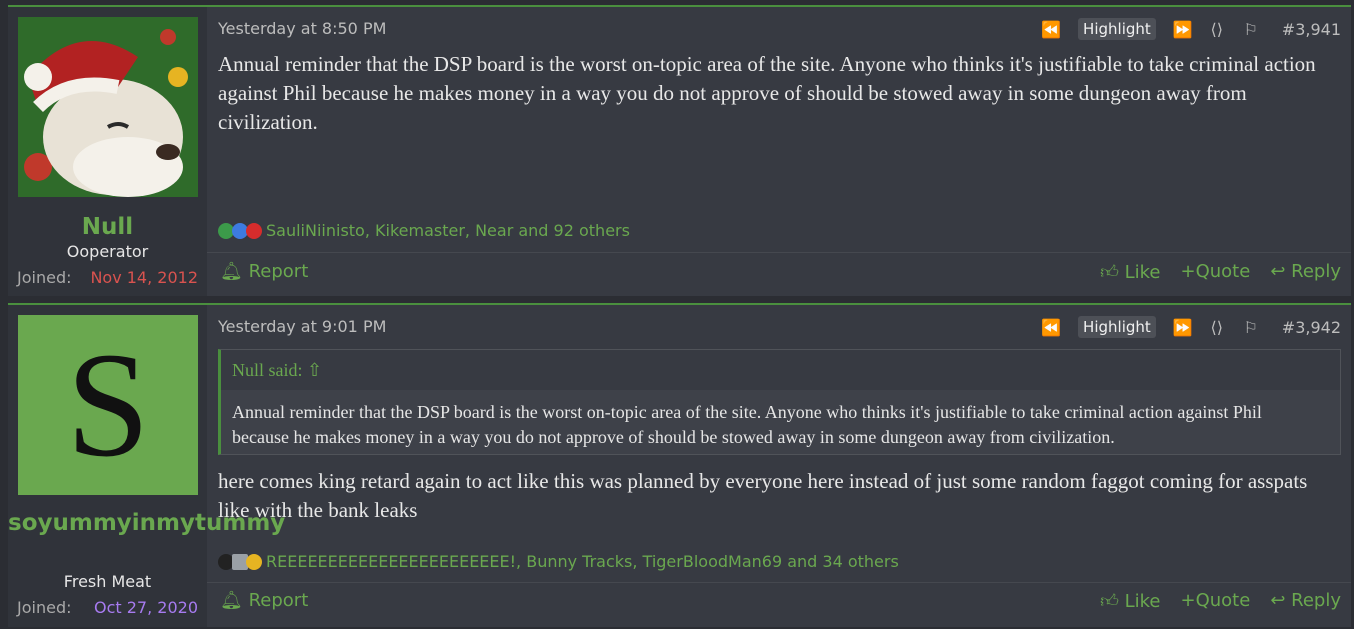 Image resolution: width=1354 pixels, height=629 pixels. What do you see at coordinates (254, 230) in the screenshot?
I see `heart-reaction-icon` at bounding box center [254, 230].